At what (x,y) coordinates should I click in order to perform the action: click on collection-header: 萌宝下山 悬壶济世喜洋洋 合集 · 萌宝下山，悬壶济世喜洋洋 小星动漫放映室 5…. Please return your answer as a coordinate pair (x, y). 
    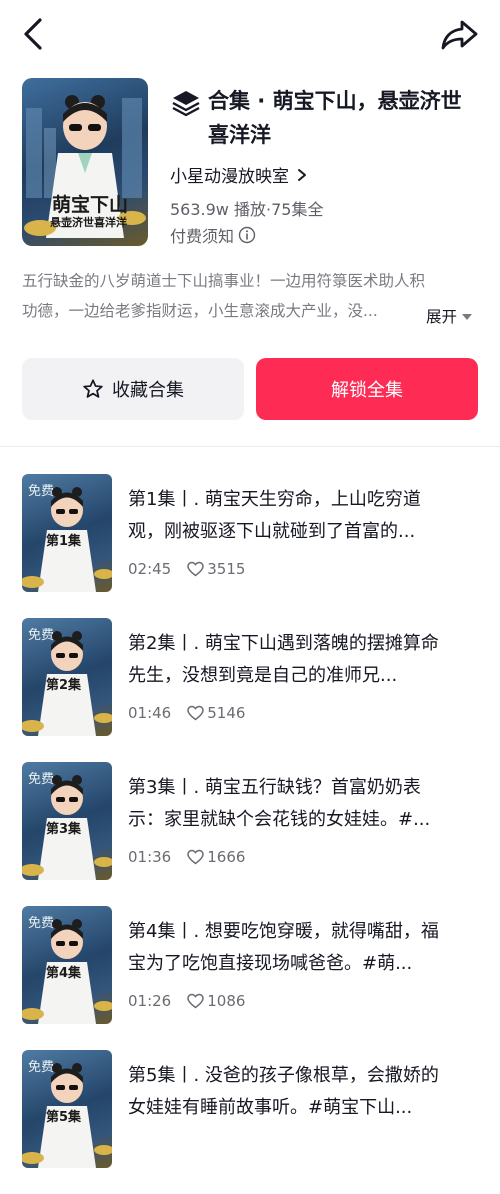
    Looking at the image, I should click on (250, 163).